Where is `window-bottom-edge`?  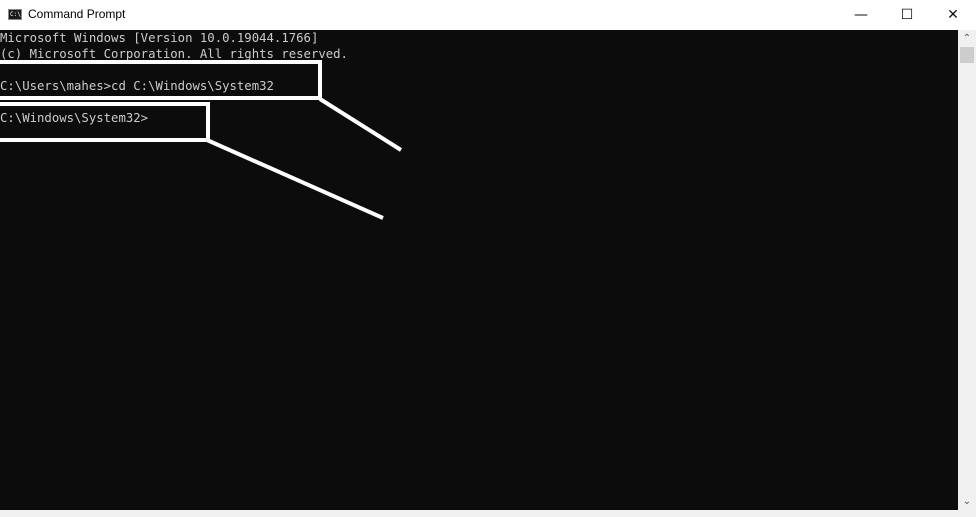 window-bottom-edge is located at coordinates (488, 513).